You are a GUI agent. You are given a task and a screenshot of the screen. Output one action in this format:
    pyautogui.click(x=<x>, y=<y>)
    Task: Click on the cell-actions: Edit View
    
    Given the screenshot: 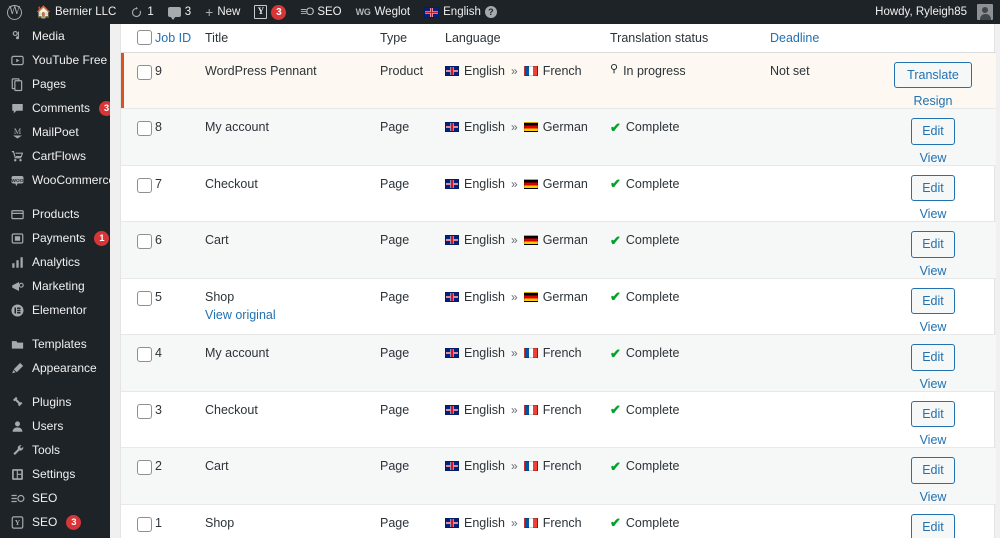 What is the action you would take?
    pyautogui.click(x=932, y=419)
    